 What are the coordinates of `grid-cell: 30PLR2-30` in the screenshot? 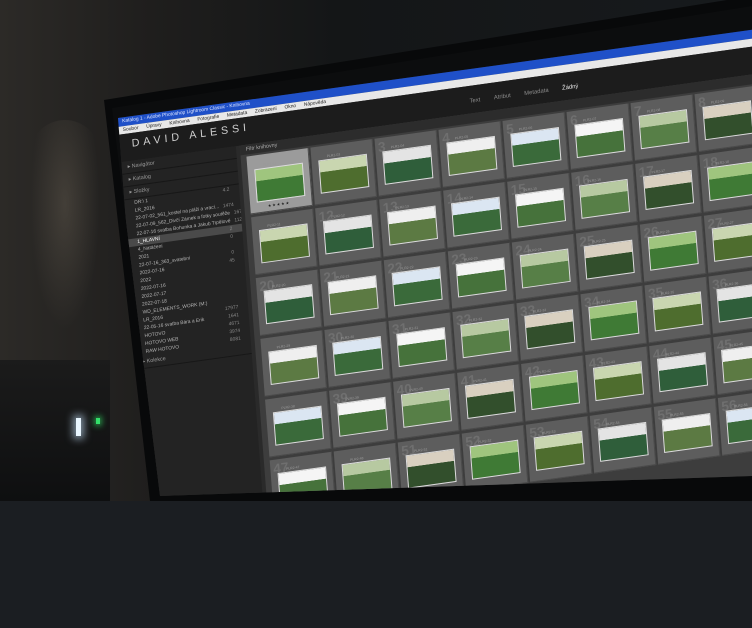 It's located at (357, 354).